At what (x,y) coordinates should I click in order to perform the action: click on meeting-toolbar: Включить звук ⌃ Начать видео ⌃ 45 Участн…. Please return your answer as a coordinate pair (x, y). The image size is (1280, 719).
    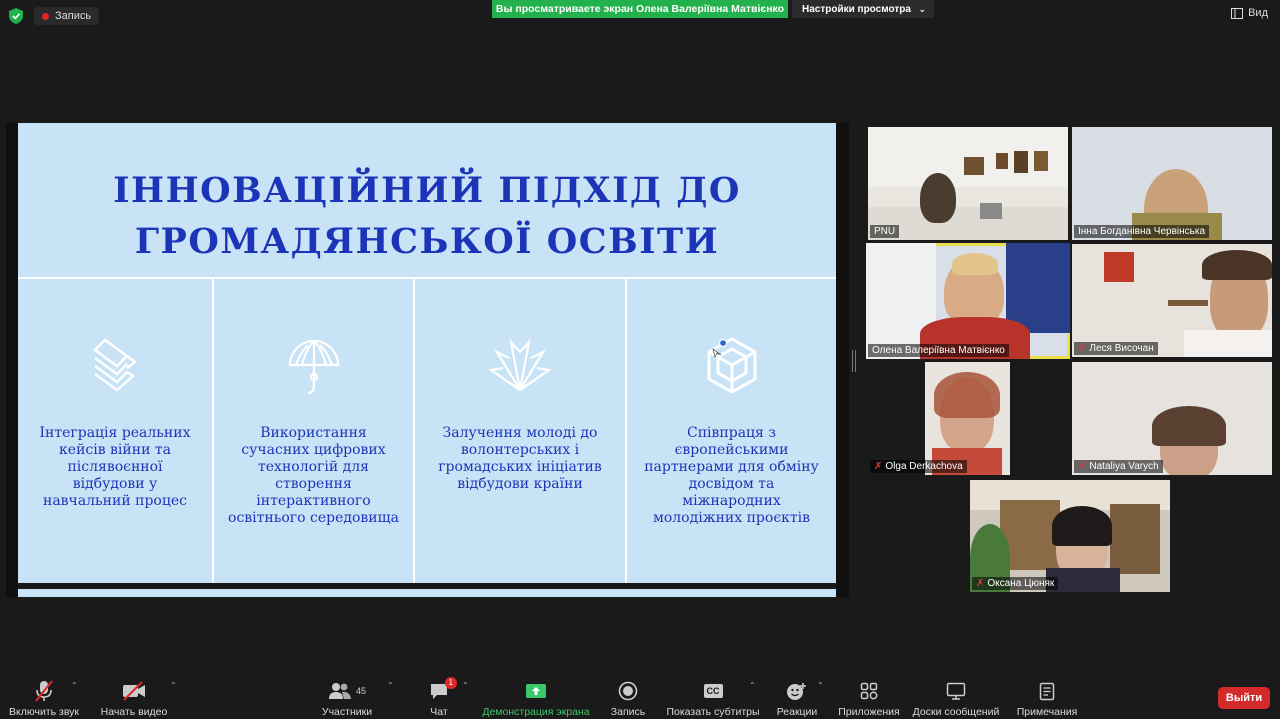
    Looking at the image, I should click on (640, 697).